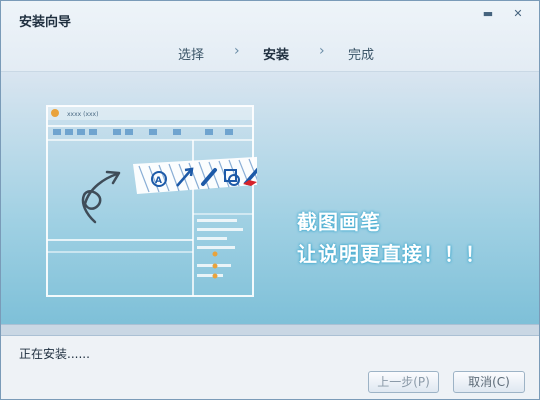 The height and width of the screenshot is (400, 540). What do you see at coordinates (158, 181) in the screenshot?
I see `svg-text: A` at bounding box center [158, 181].